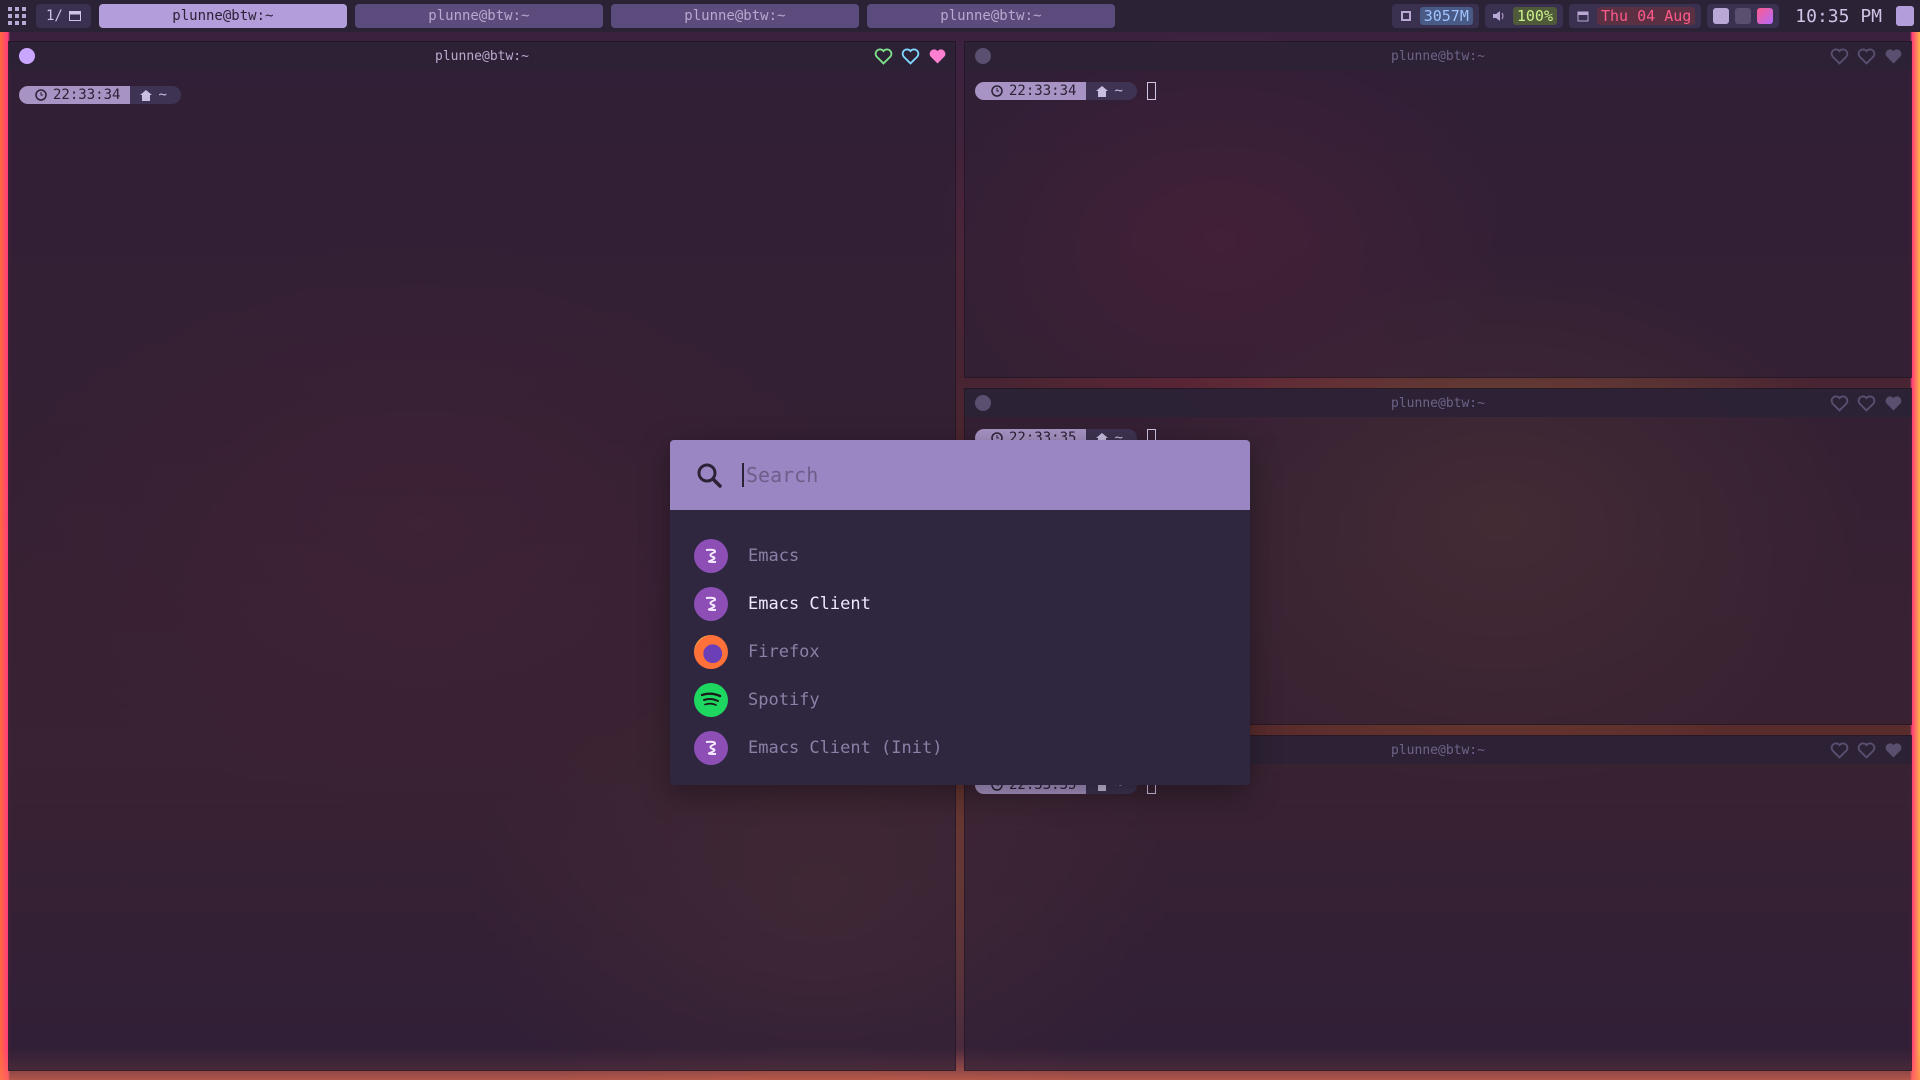 The height and width of the screenshot is (1080, 1920). I want to click on apps-grid-icon, so click(17, 16).